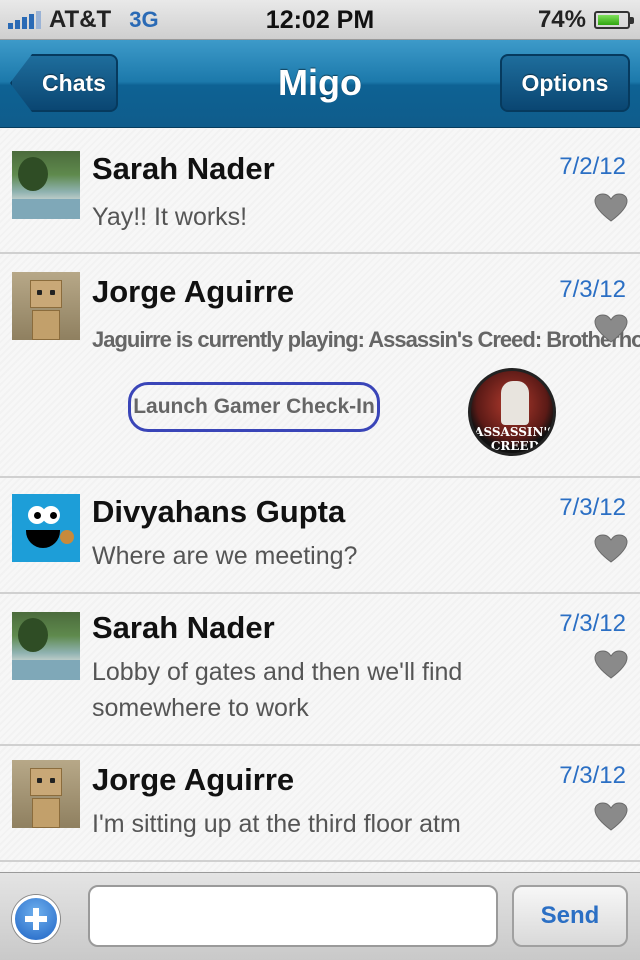 This screenshot has height=960, width=640. What do you see at coordinates (515, 403) in the screenshot?
I see `game-logo-figure` at bounding box center [515, 403].